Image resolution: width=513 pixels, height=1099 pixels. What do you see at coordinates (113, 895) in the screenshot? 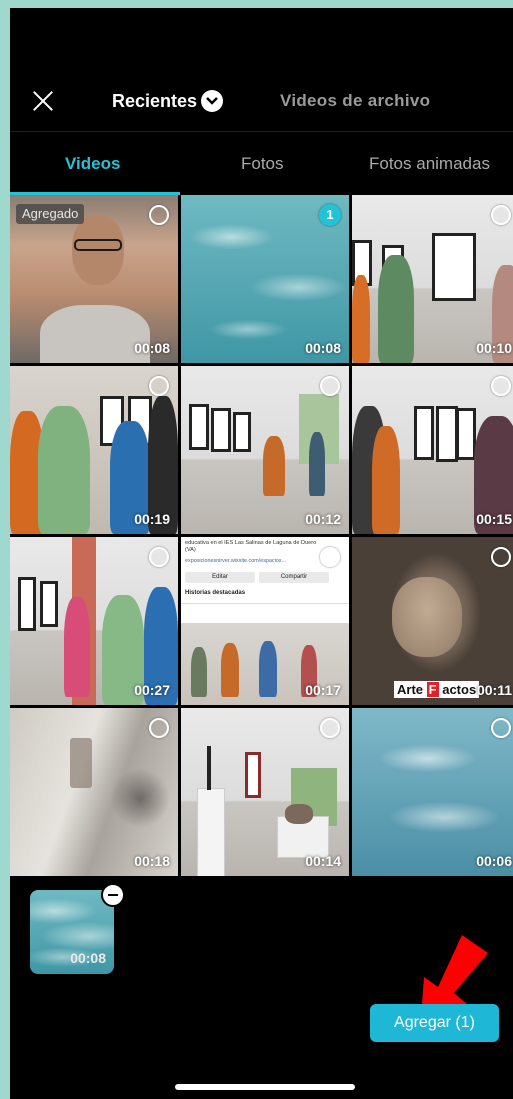
I see `remove-selection-icon` at bounding box center [113, 895].